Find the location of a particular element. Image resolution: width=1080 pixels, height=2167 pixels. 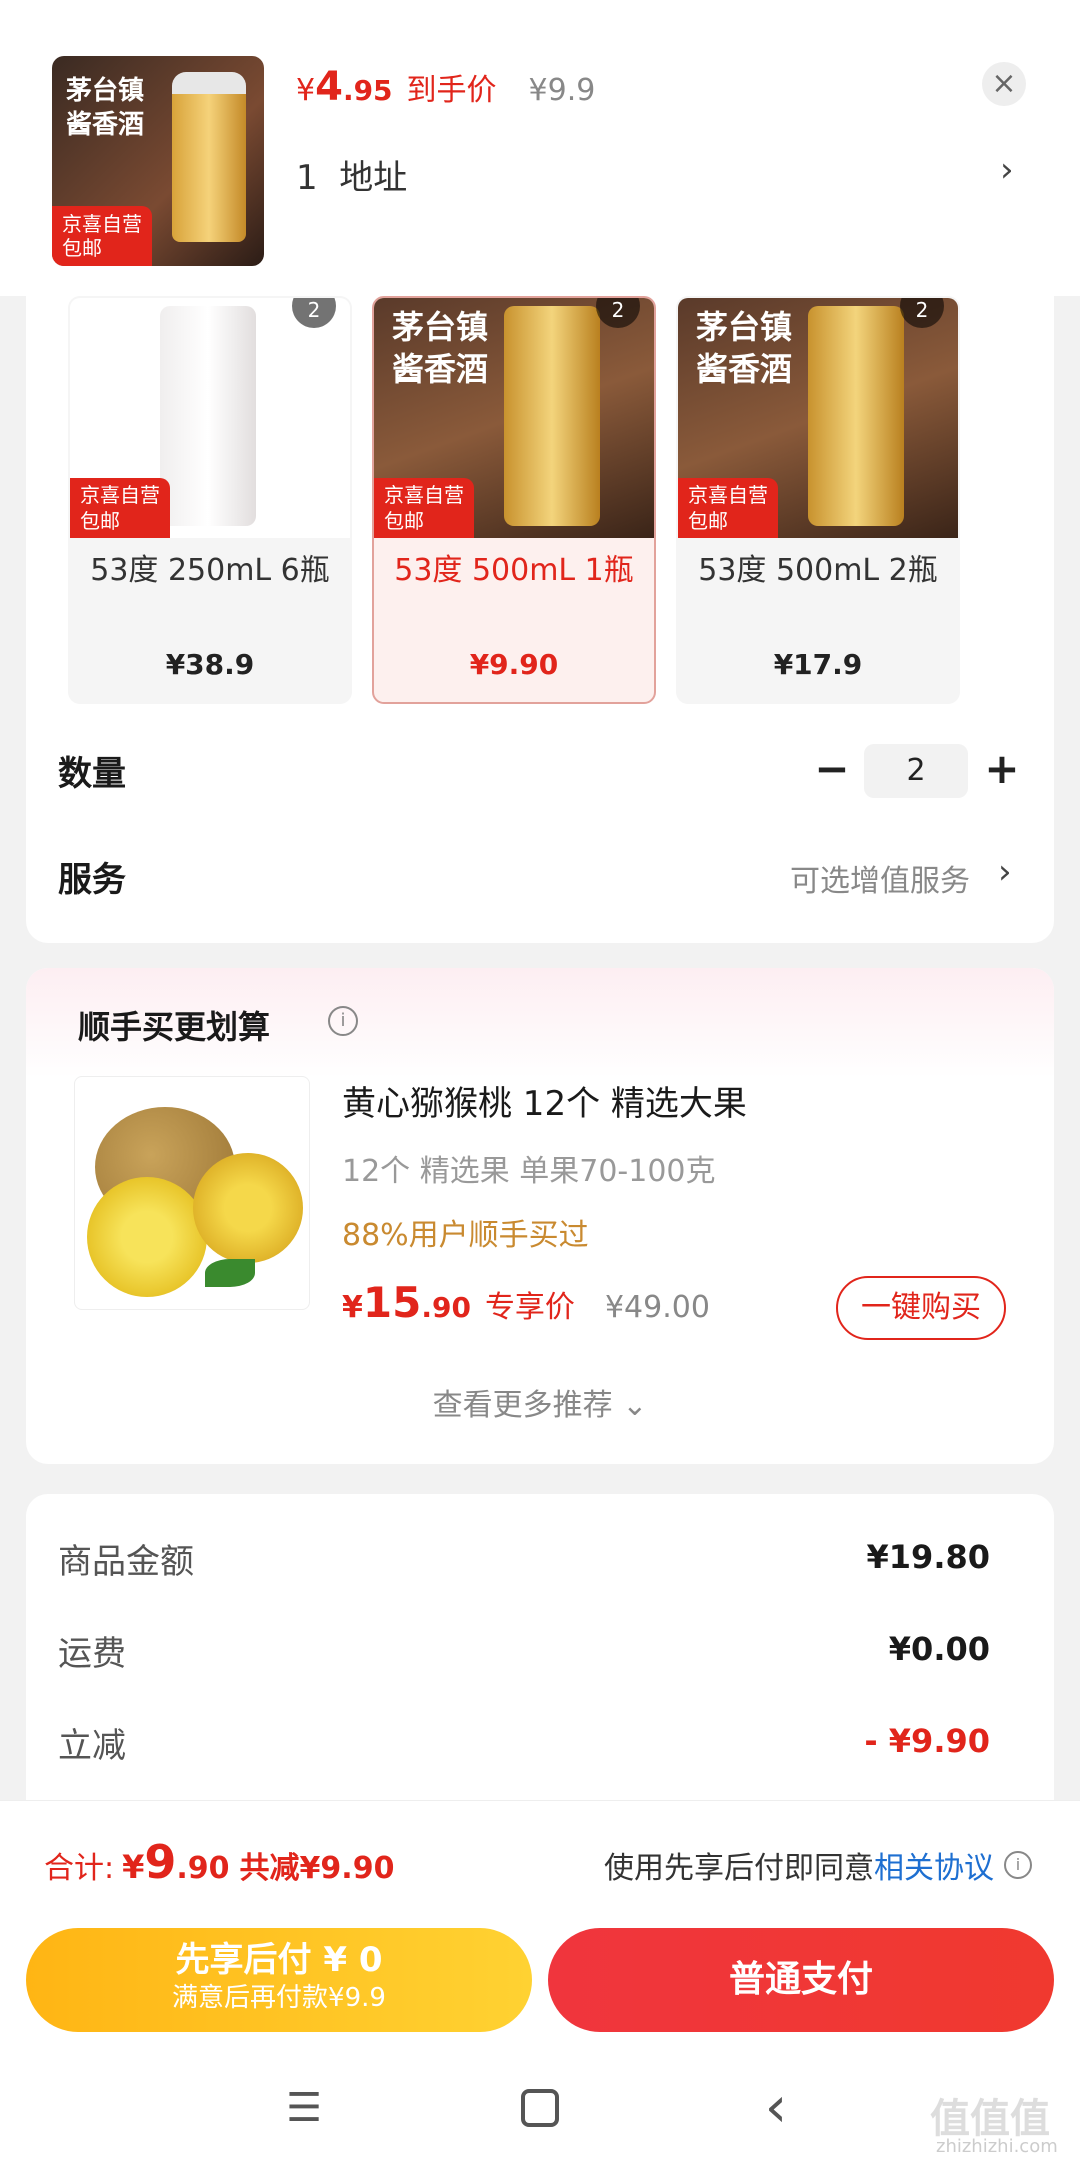

summary-value: - ¥9.90 is located at coordinates (927, 1741).